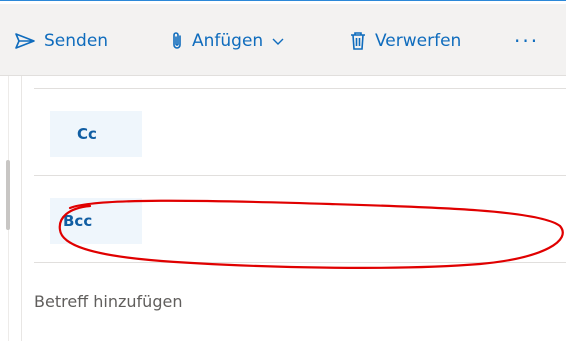 This screenshot has height=341, width=566. I want to click on attach-button: Anfügen, so click(227, 41).